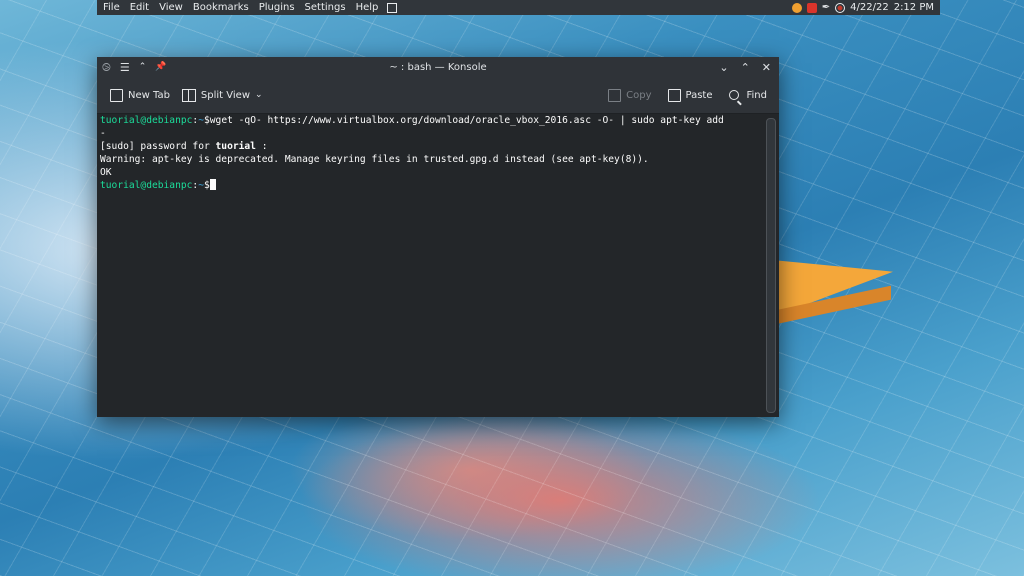 This screenshot has width=1024, height=576. What do you see at coordinates (811, 7) in the screenshot?
I see `updates-icon` at bounding box center [811, 7].